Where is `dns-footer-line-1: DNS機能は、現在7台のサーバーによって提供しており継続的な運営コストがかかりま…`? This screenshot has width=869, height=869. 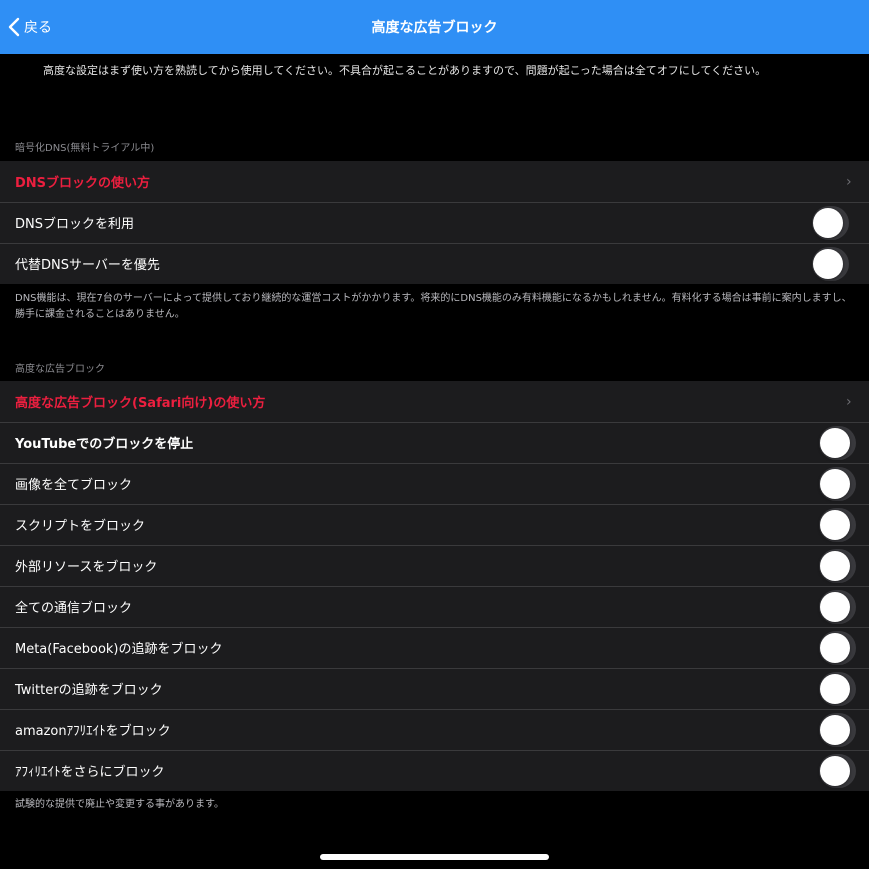
dns-footer-line-1: DNS機能は、現在7台のサーバーによって提供しており継続的な運営コストがかかりま… is located at coordinates (433, 298).